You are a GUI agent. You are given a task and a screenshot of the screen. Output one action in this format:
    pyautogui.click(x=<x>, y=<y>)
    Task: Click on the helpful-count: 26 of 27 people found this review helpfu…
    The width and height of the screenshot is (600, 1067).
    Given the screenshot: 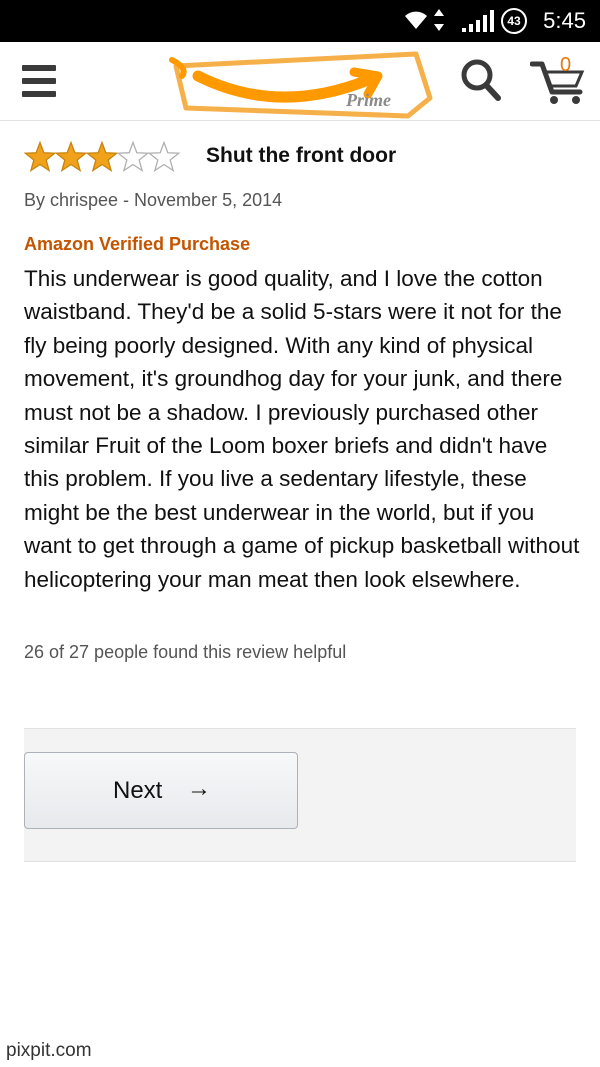 What is the action you would take?
    pyautogui.click(x=185, y=652)
    